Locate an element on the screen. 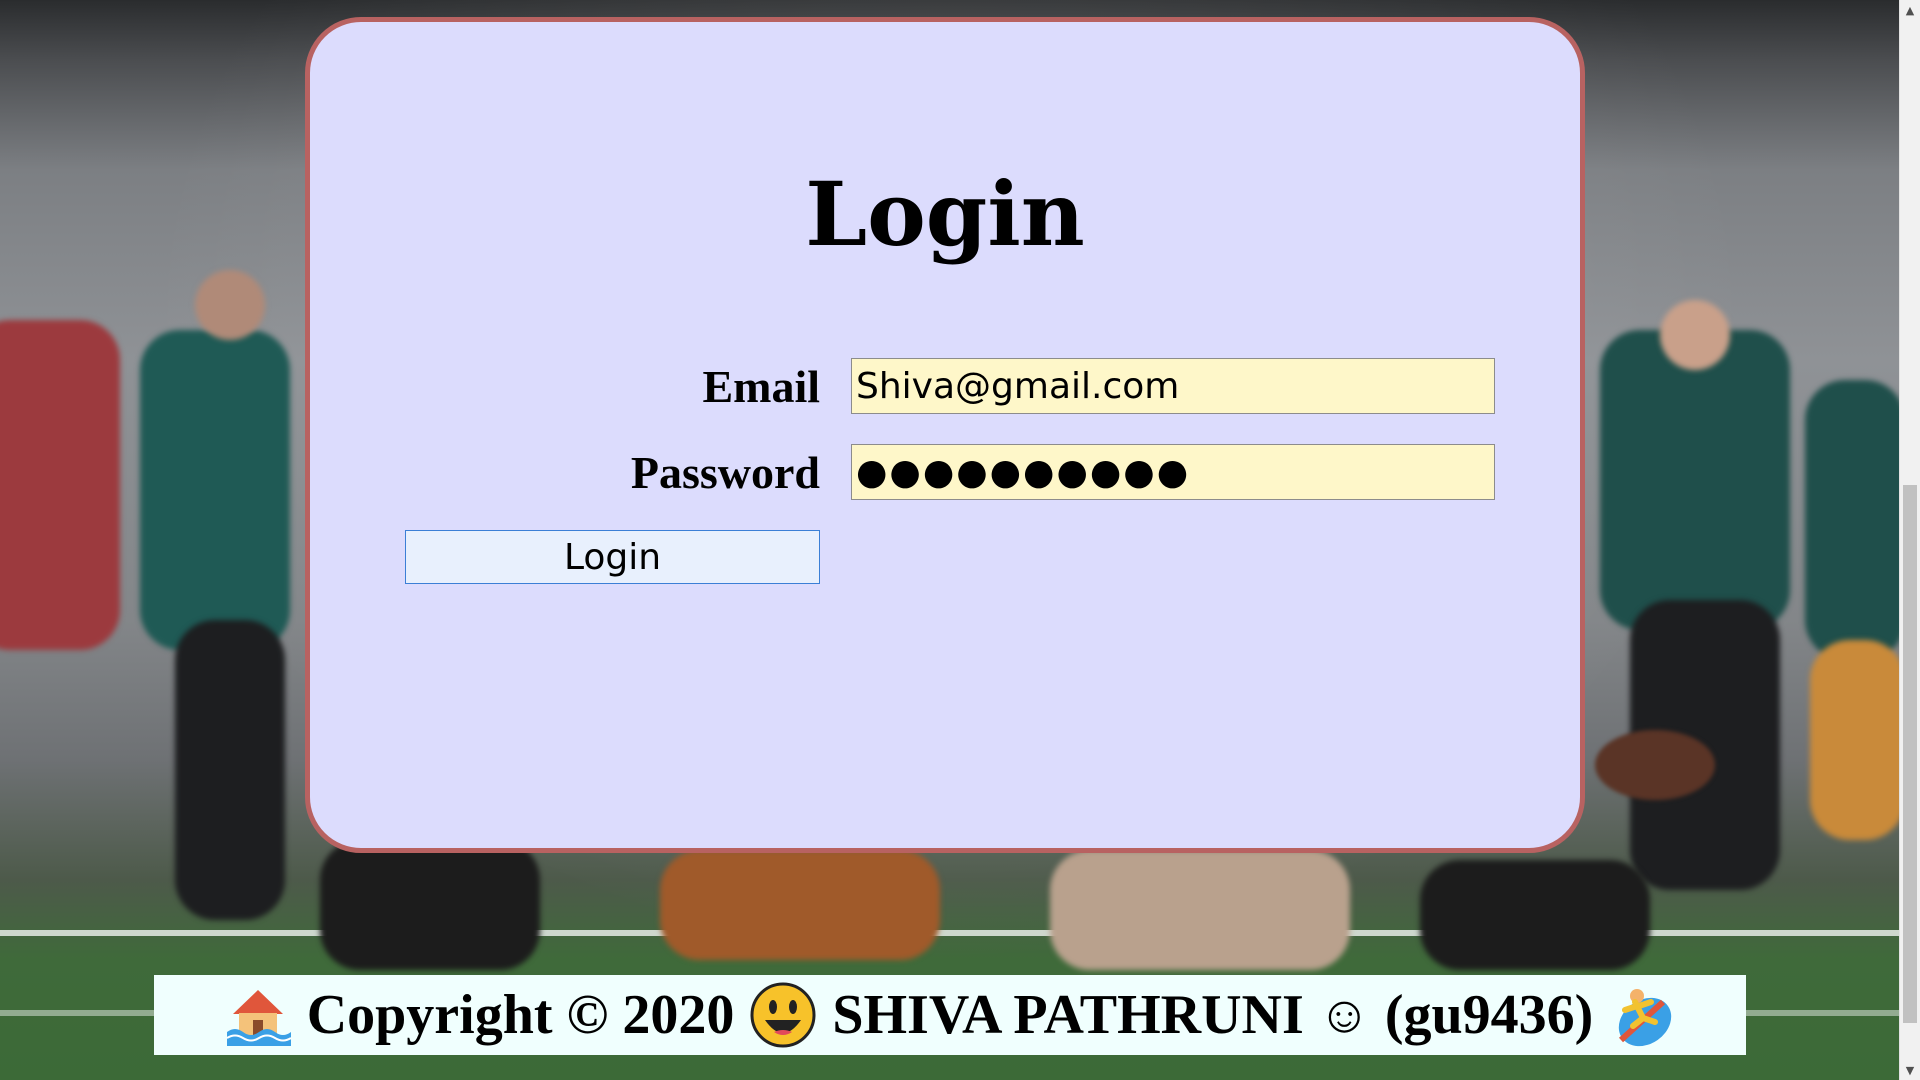  password-field: ●●●●●●●●●● is located at coordinates (1173, 472).